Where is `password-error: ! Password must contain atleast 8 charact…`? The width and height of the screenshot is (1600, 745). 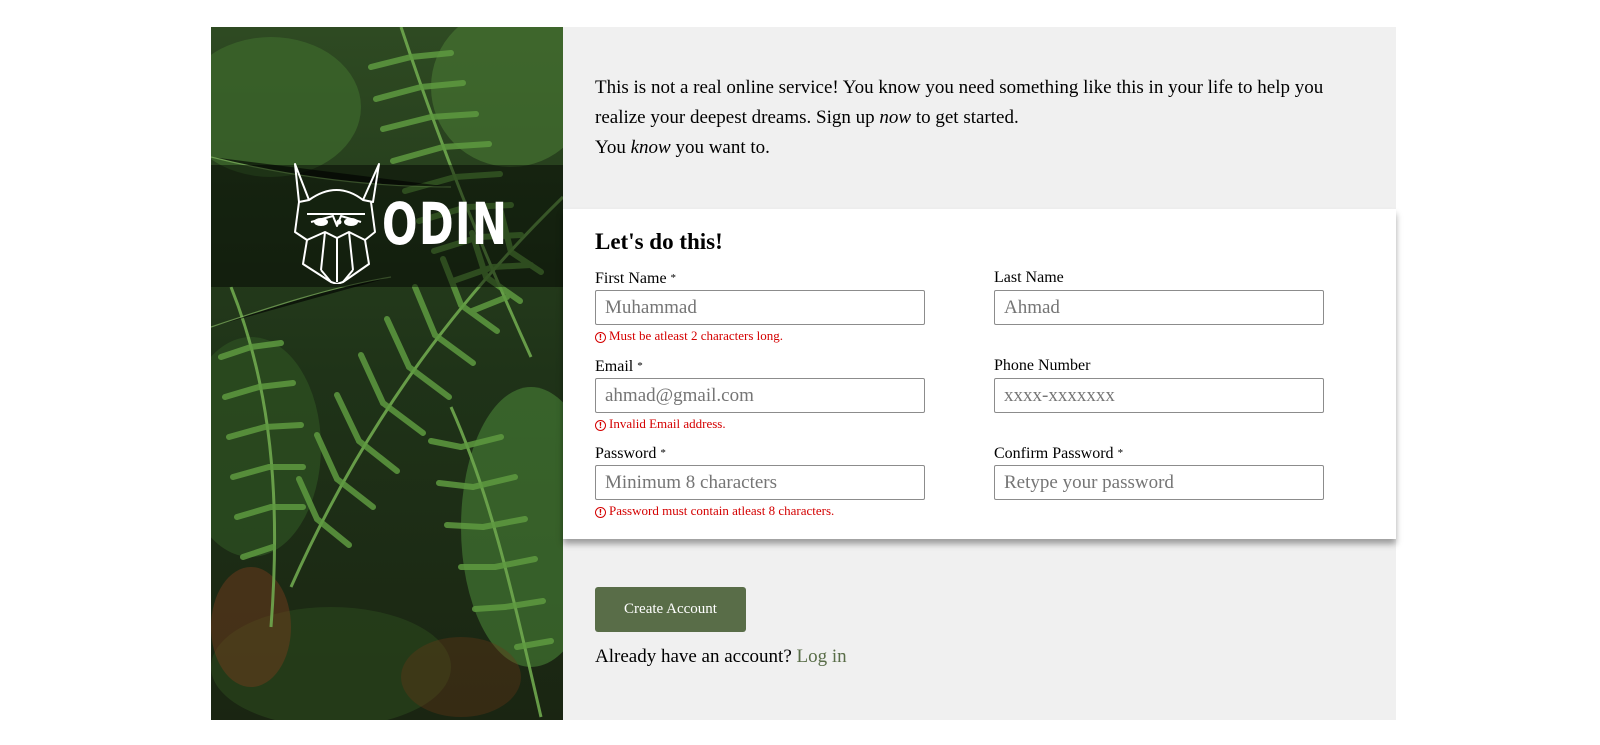
password-error: ! Password must contain atleast 8 charact… is located at coordinates (760, 511).